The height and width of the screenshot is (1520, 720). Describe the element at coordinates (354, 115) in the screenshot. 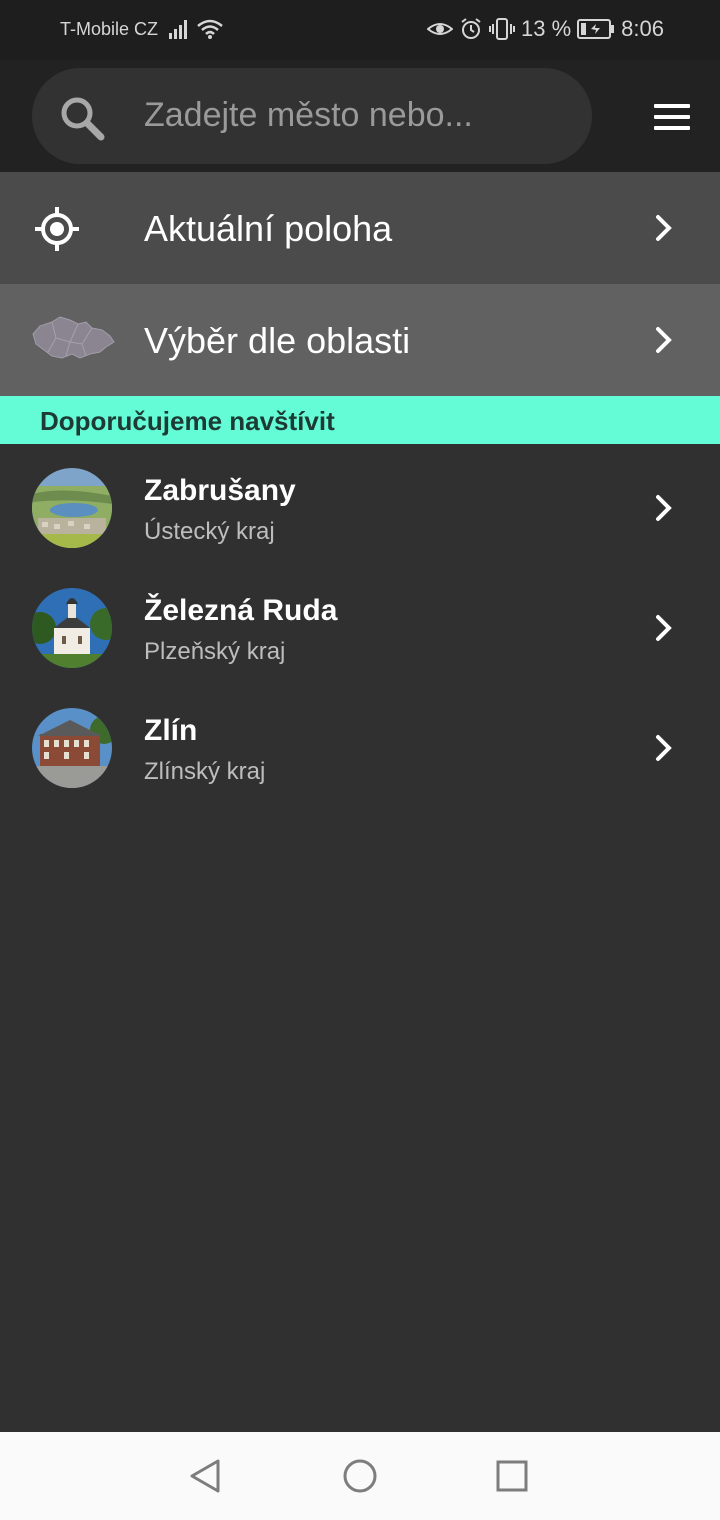

I see `search-input` at that location.